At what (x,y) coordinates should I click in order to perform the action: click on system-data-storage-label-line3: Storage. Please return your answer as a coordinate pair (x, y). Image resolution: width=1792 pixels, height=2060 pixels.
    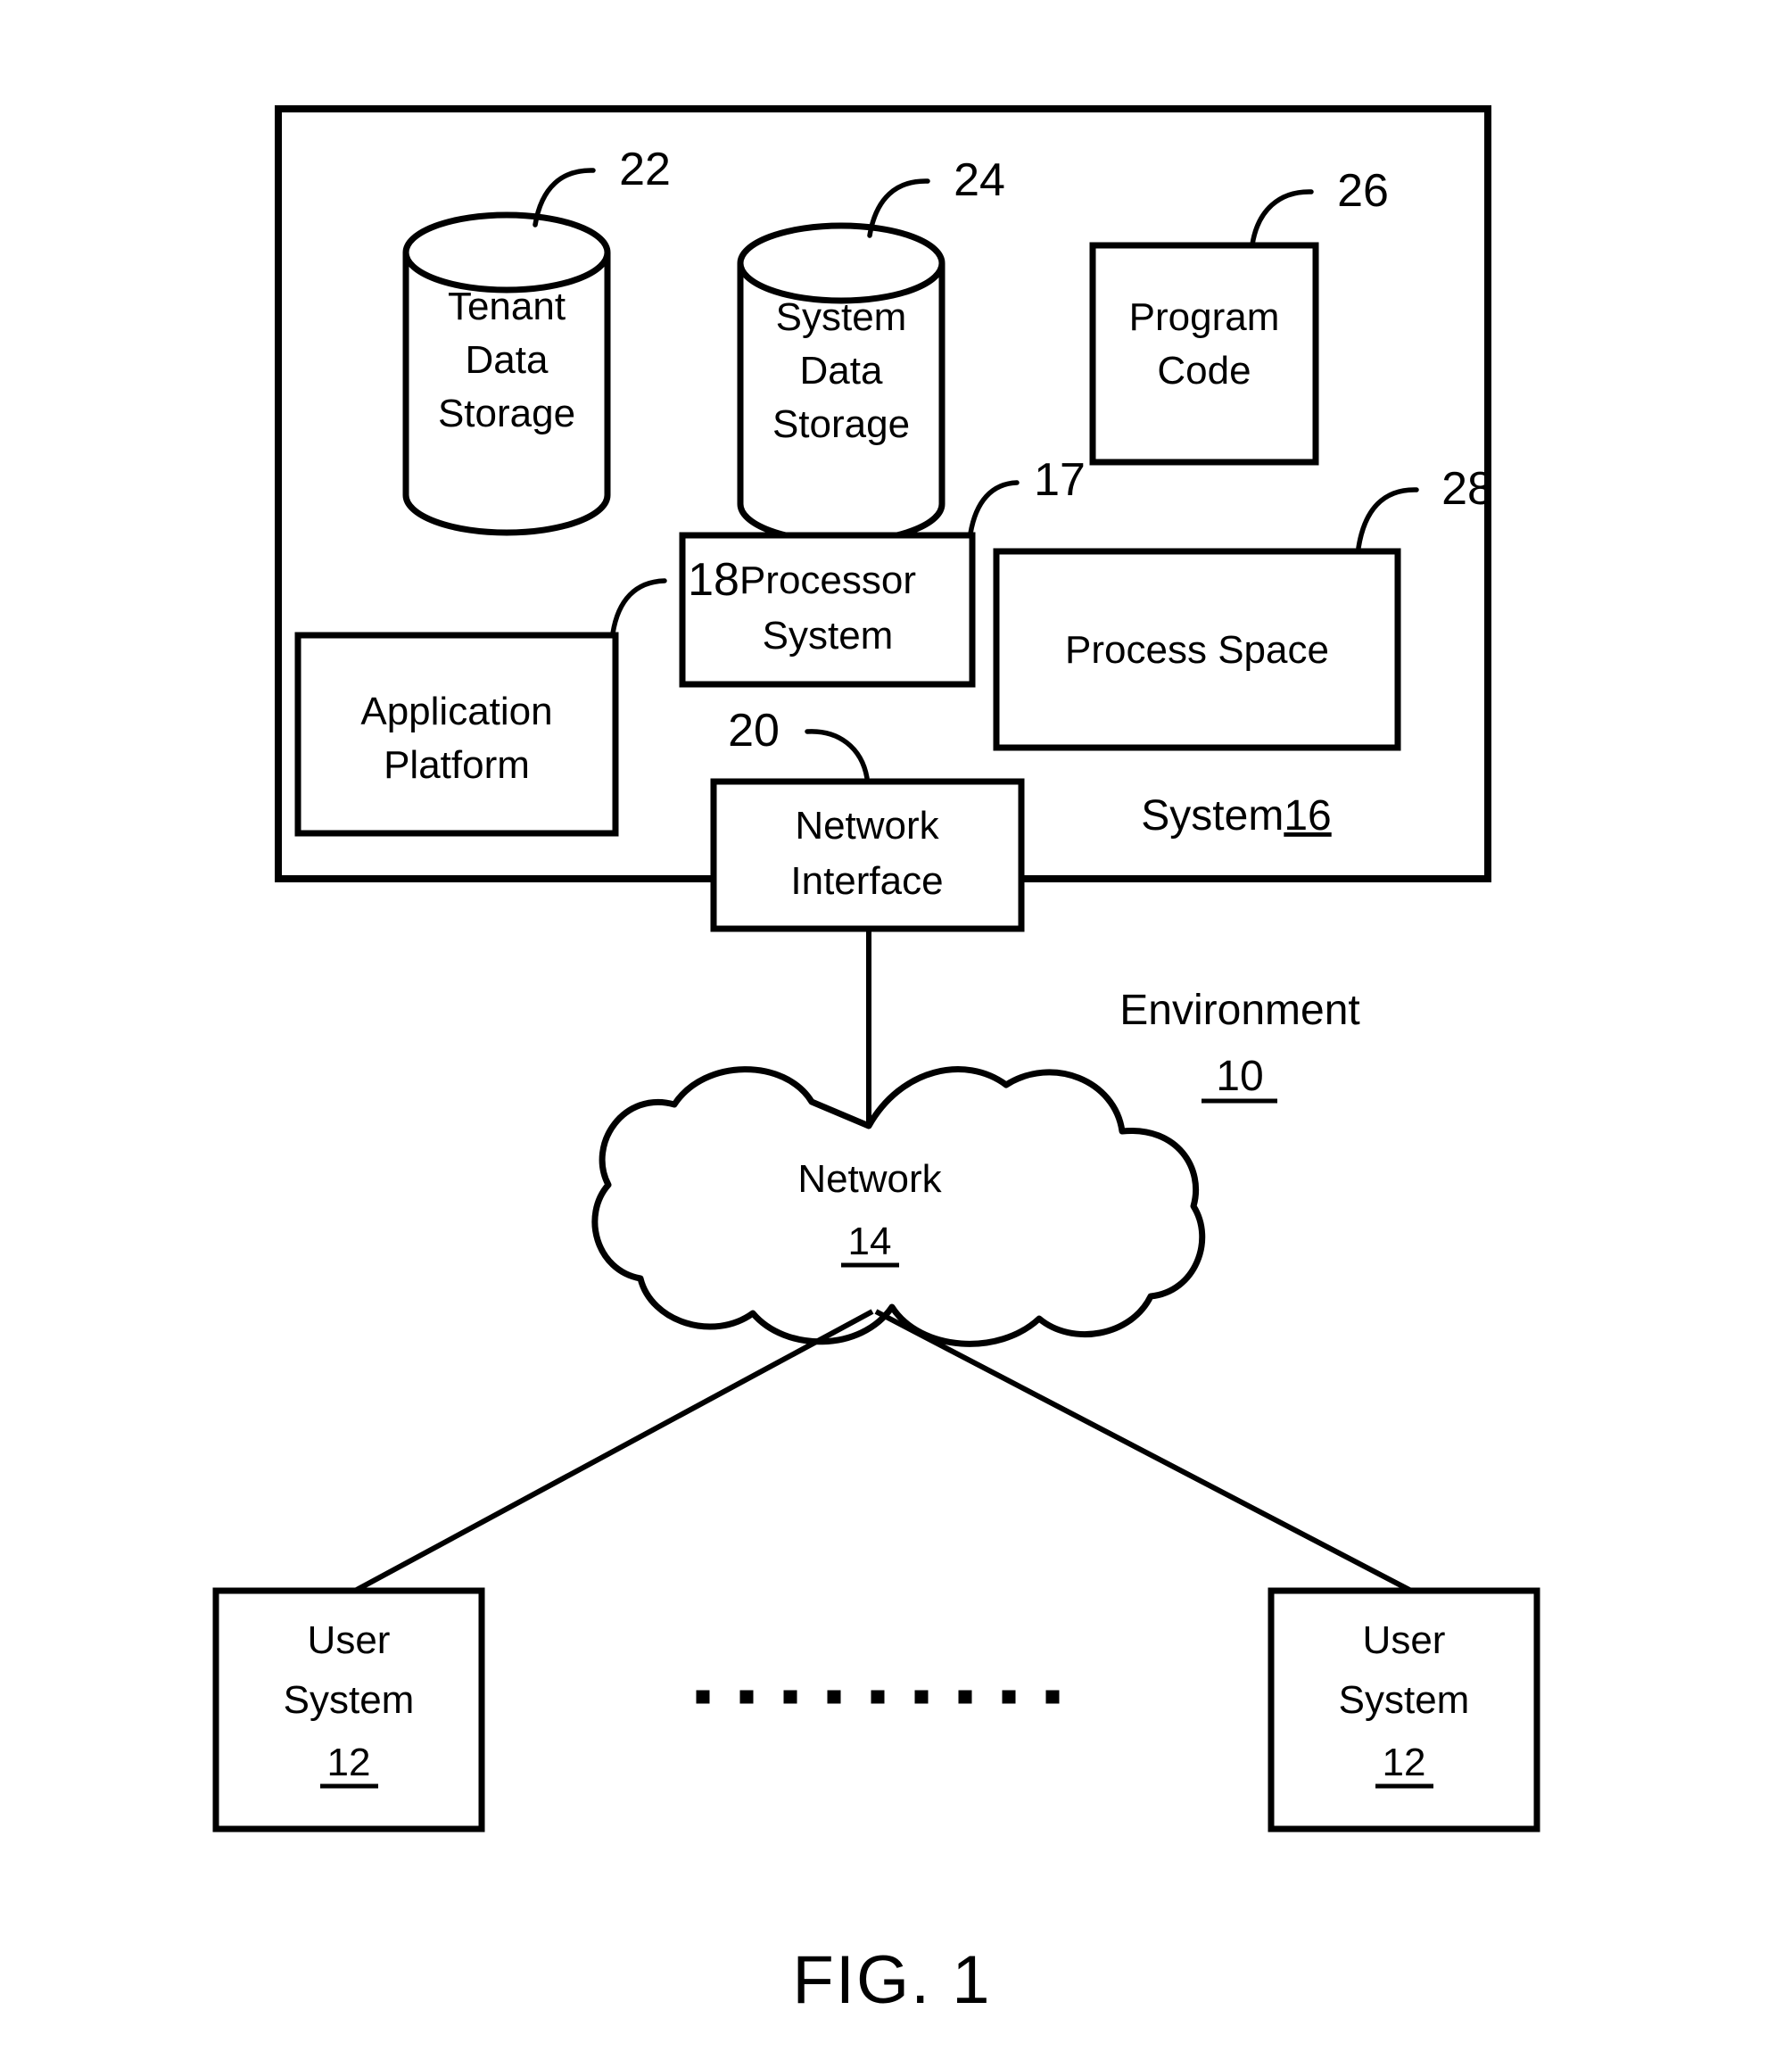
    Looking at the image, I should click on (841, 424).